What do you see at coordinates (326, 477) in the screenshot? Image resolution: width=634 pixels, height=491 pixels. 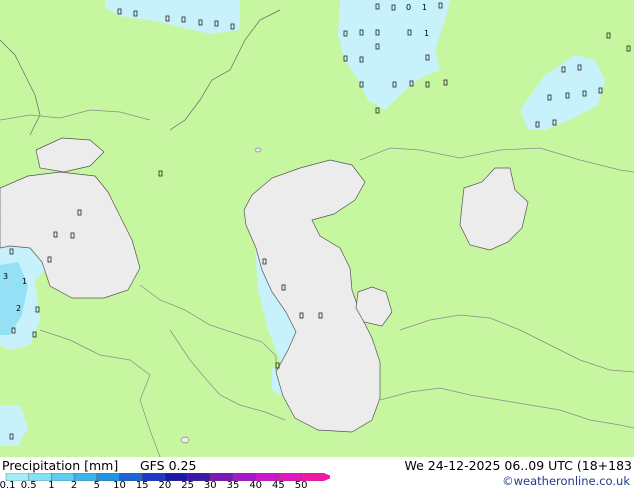 I see `color-scale-arrow` at bounding box center [326, 477].